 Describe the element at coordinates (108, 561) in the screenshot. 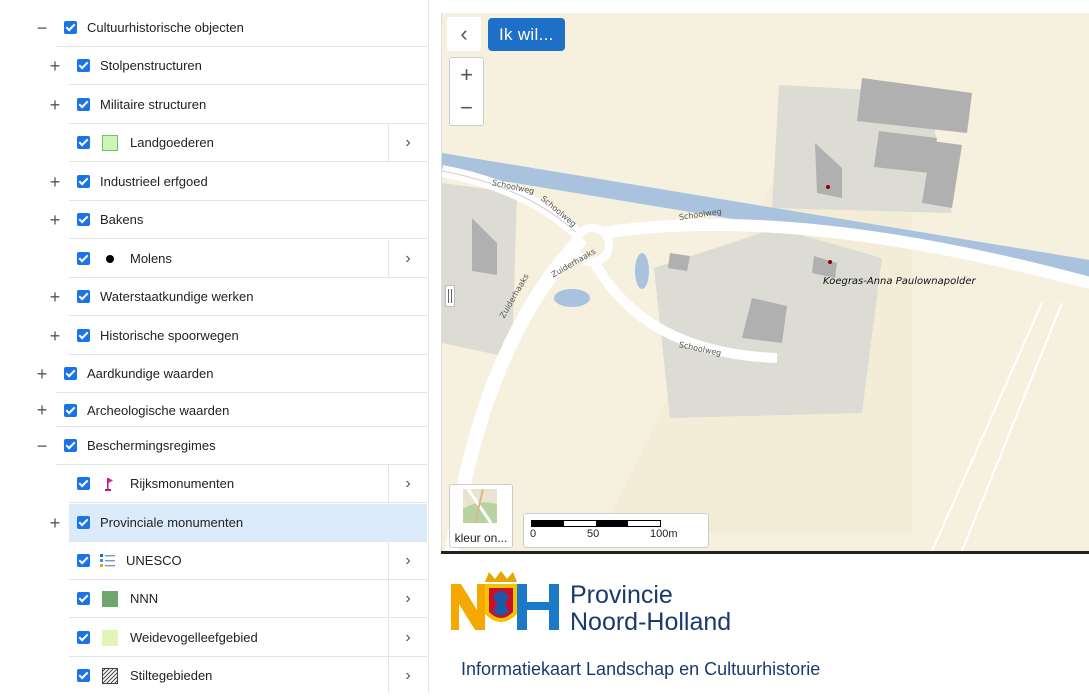

I see `list-legend-icon` at that location.